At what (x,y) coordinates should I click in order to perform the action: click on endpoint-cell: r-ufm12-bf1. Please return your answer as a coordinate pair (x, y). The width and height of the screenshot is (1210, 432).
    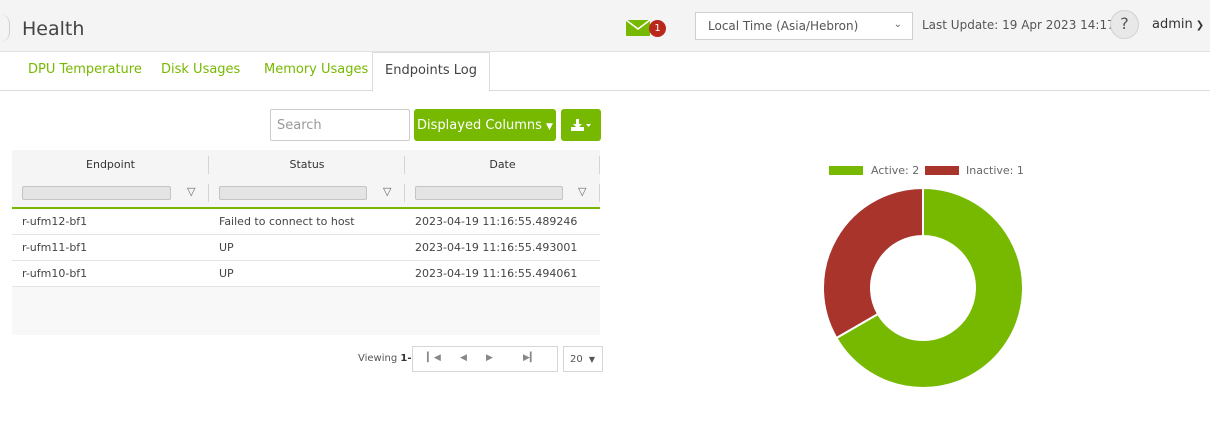
    Looking at the image, I should click on (55, 221).